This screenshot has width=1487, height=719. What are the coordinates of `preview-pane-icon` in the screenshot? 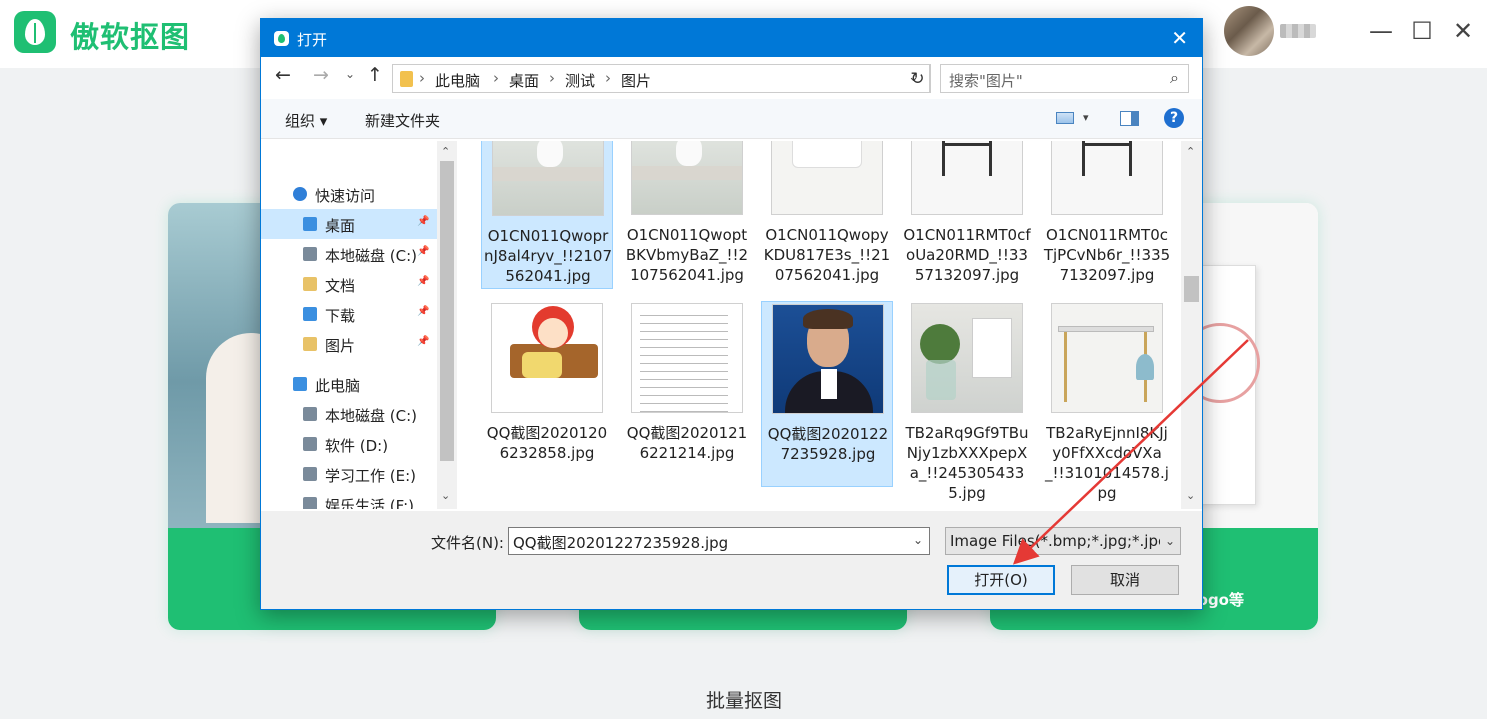 It's located at (1129, 118).